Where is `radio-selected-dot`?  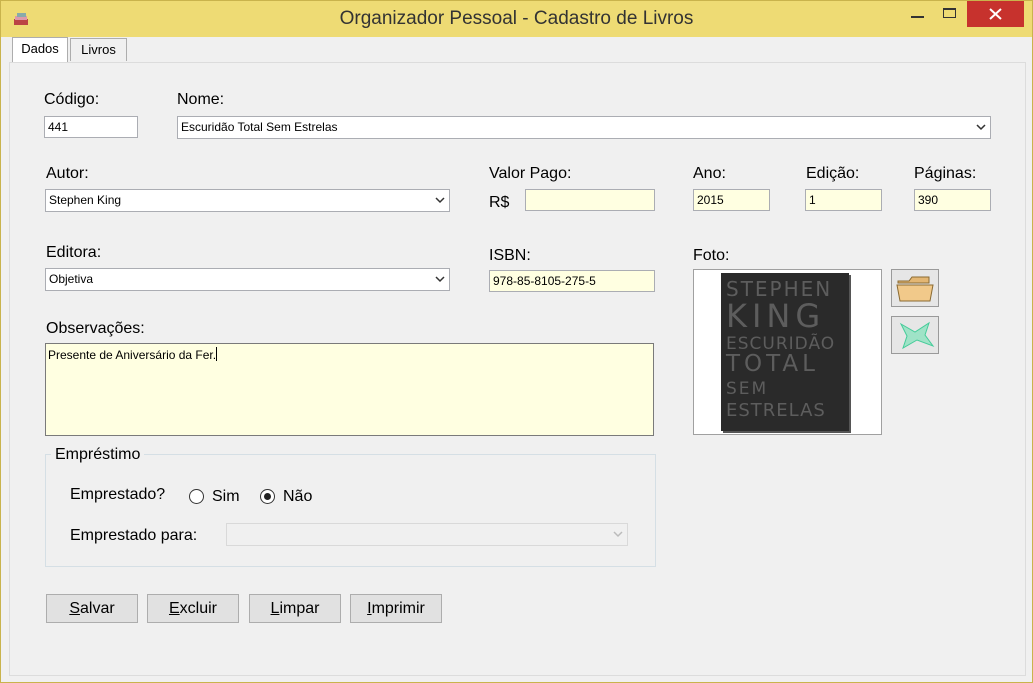
radio-selected-dot is located at coordinates (267, 496).